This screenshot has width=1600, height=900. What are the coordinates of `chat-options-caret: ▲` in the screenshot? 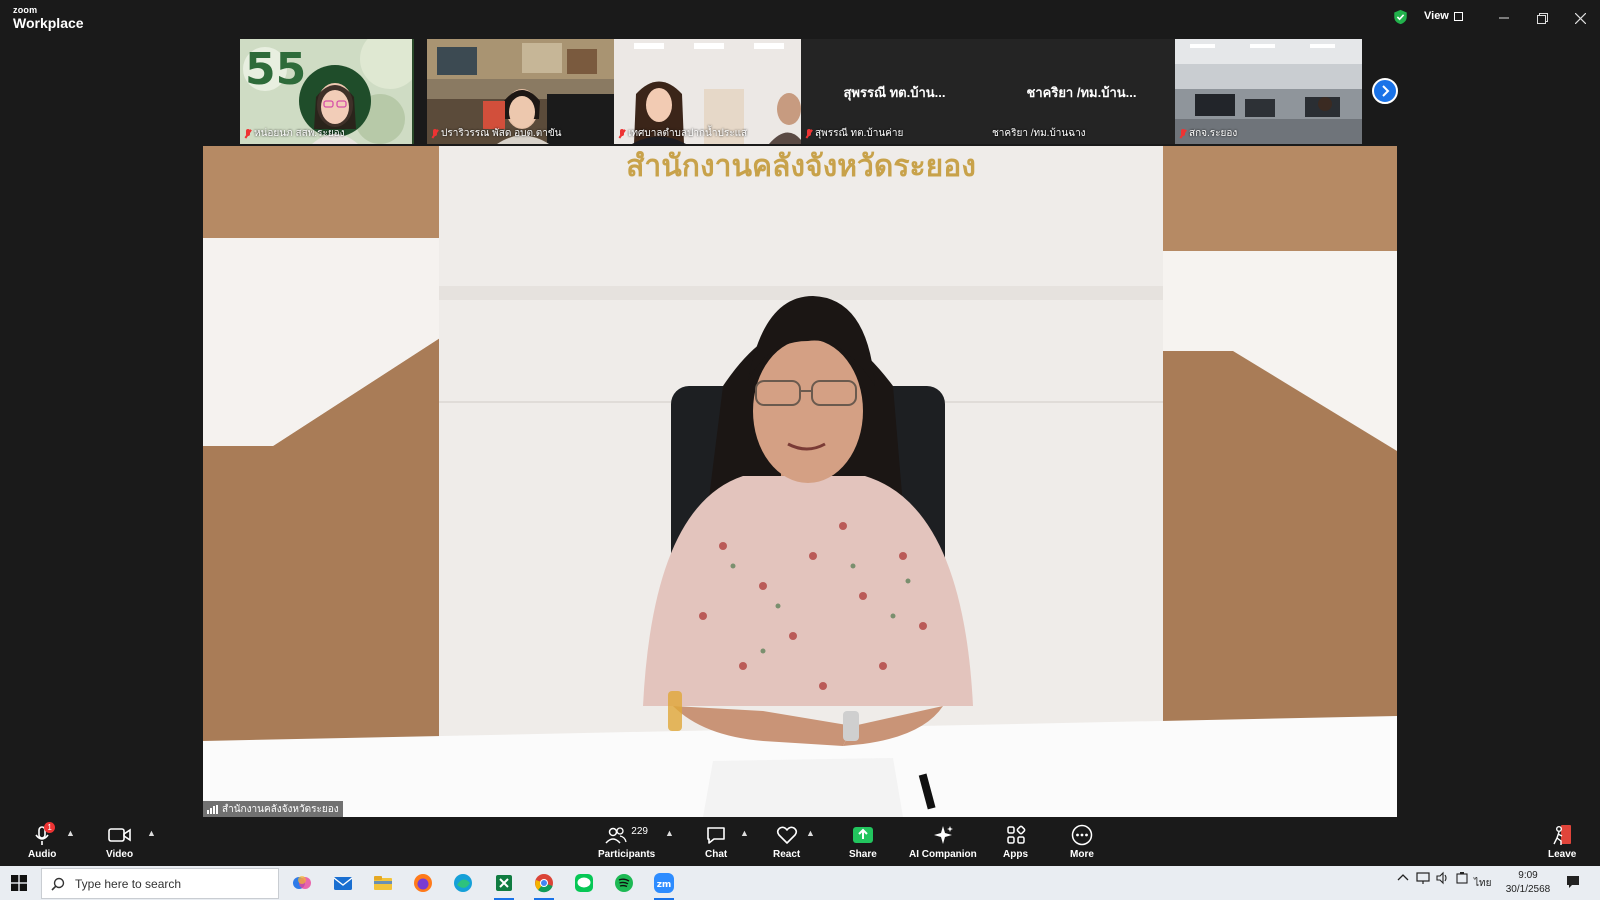 It's located at (744, 833).